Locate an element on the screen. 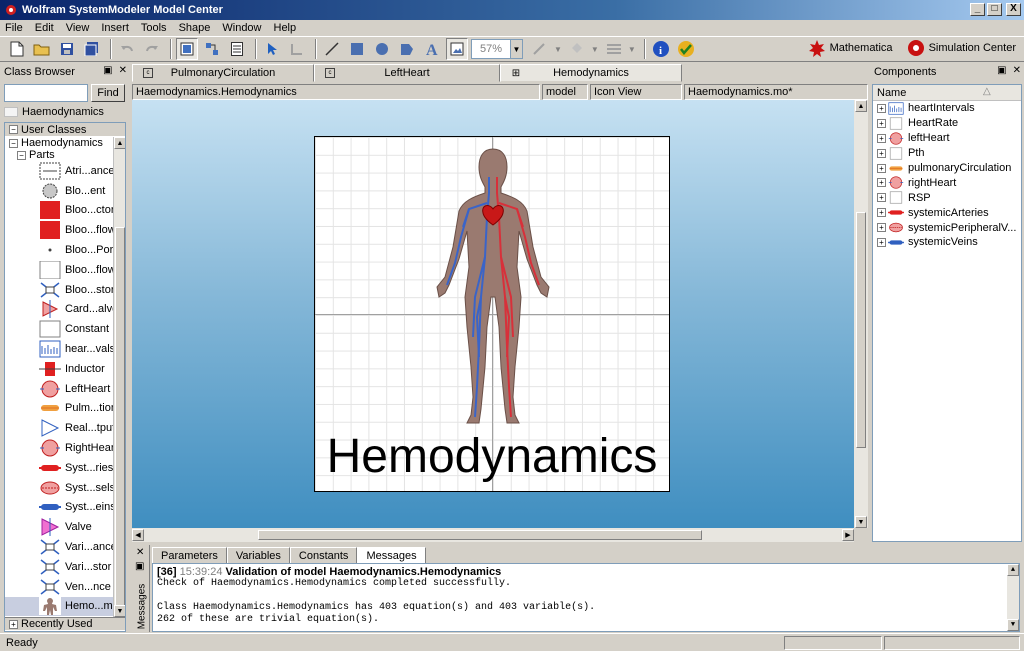 This screenshot has height=651, width=1024. component-item: + rightHeart is located at coordinates (947, 182).